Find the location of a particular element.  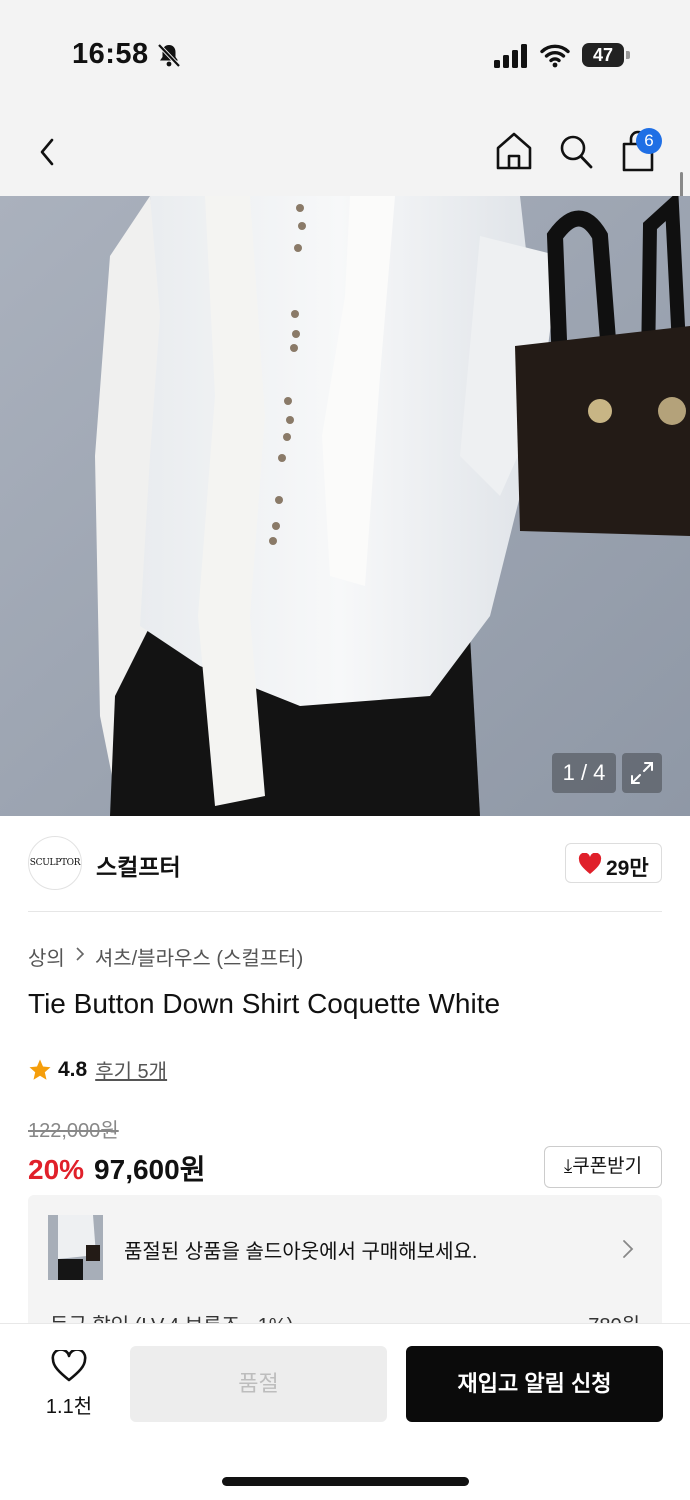

breadcrumb: 상의 셔츠/블라우스 (스컬프터) is located at coordinates (165, 956).